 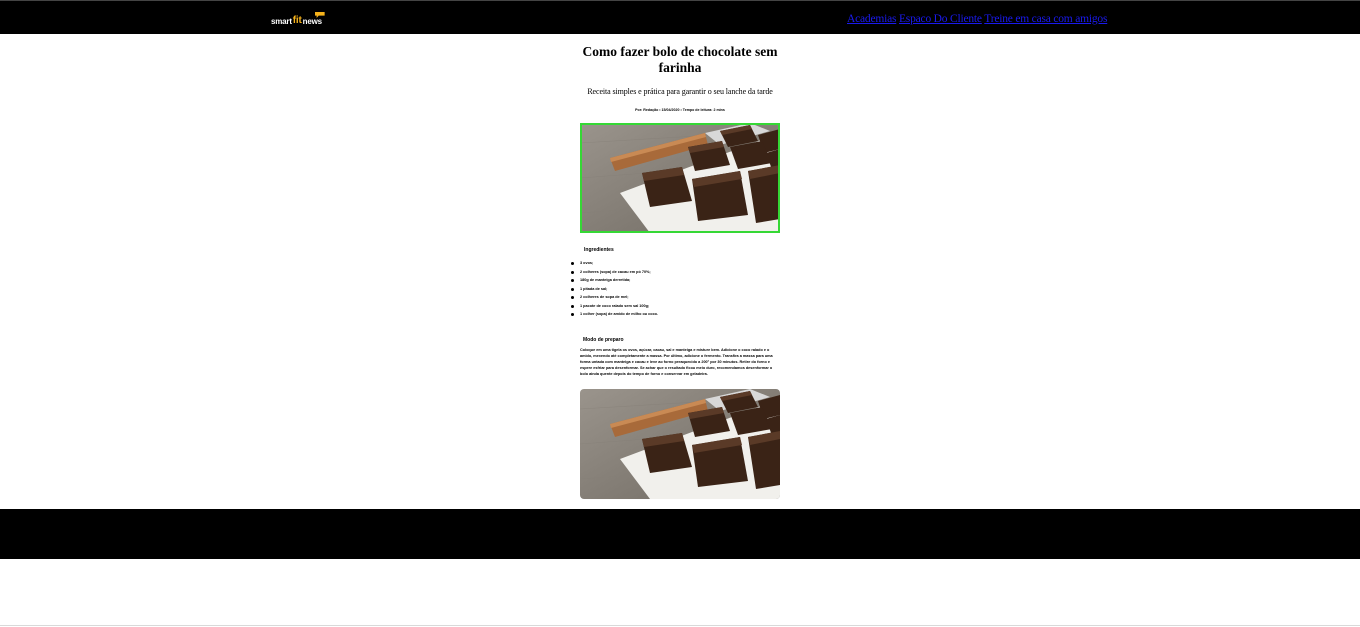 I want to click on logo-news: news, so click(x=312, y=21).